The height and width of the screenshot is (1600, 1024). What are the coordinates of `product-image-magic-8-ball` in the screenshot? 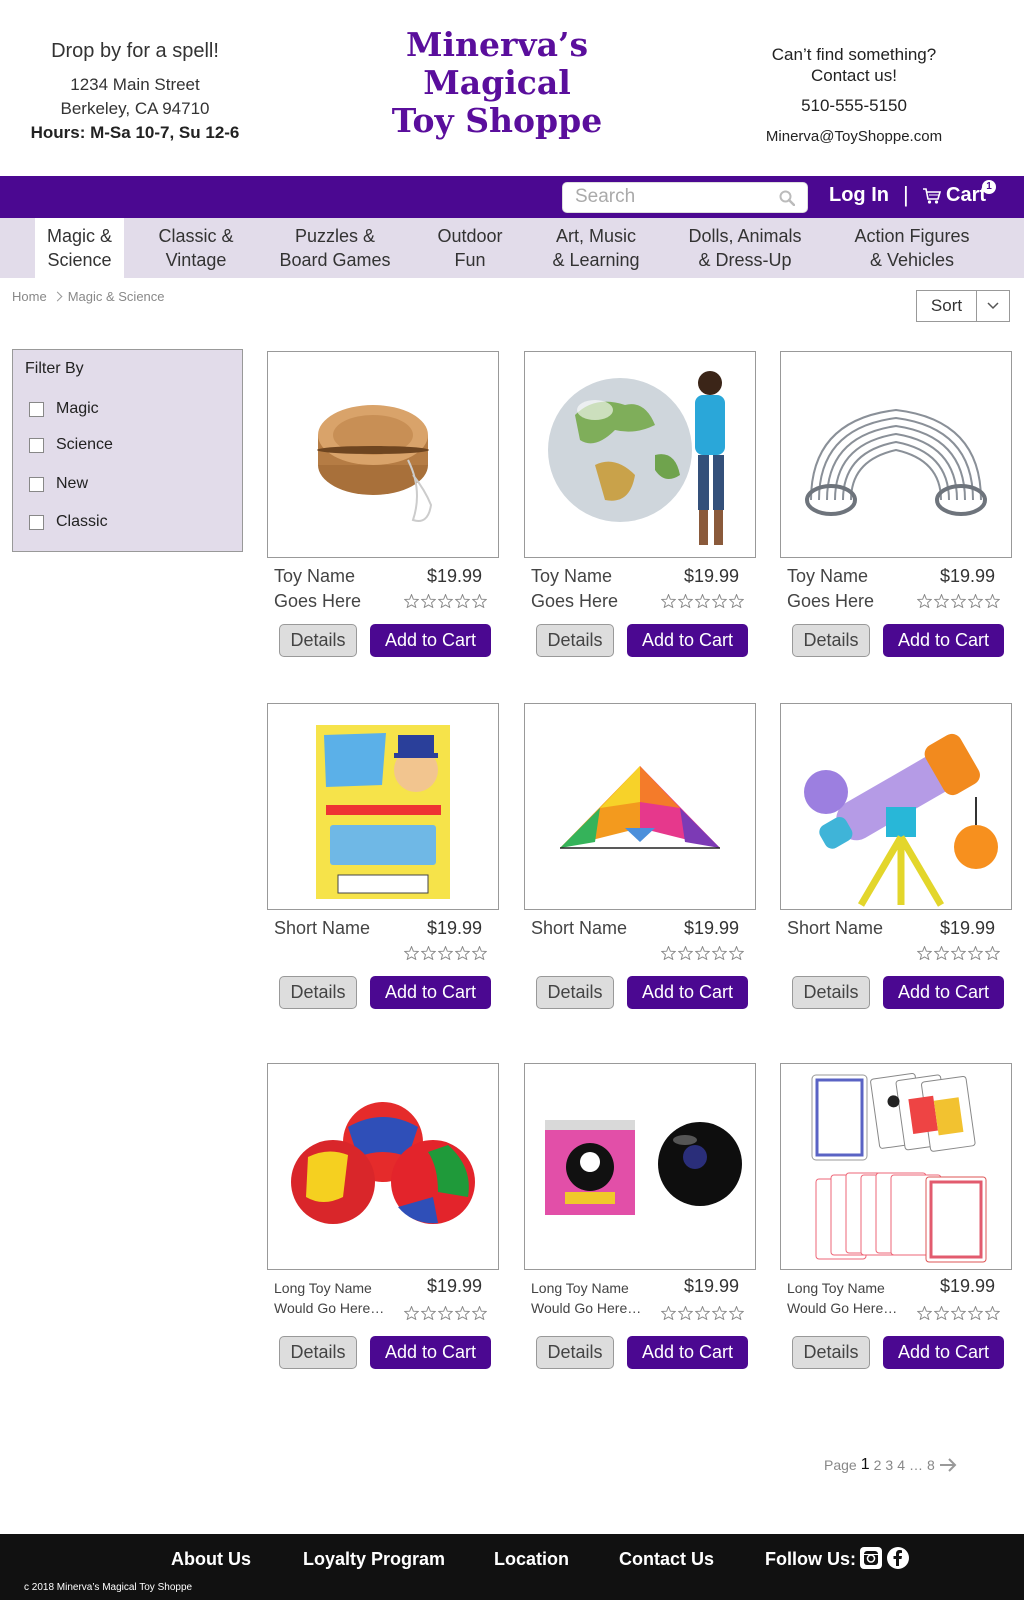 It's located at (640, 1166).